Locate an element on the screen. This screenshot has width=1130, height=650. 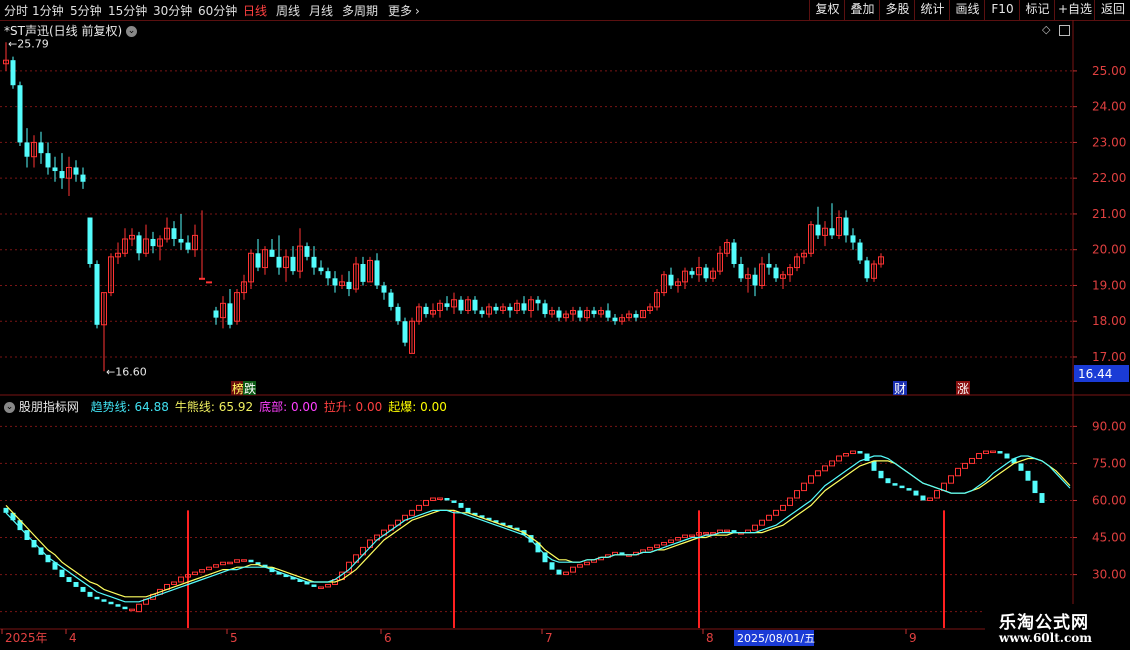
time-axis-label: 4 is located at coordinates (73, 638).